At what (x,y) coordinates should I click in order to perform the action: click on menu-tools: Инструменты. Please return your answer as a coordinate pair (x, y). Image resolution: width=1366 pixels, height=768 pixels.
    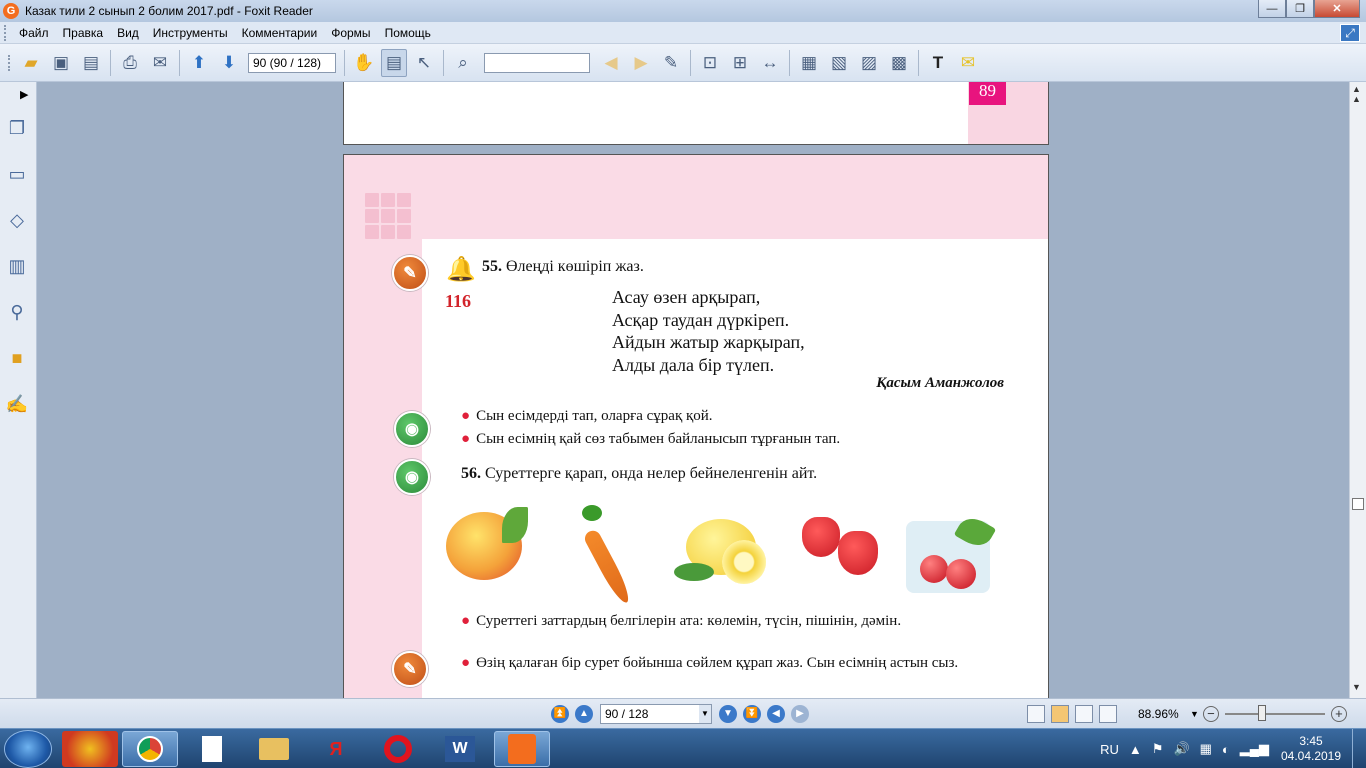
    Looking at the image, I should click on (190, 33).